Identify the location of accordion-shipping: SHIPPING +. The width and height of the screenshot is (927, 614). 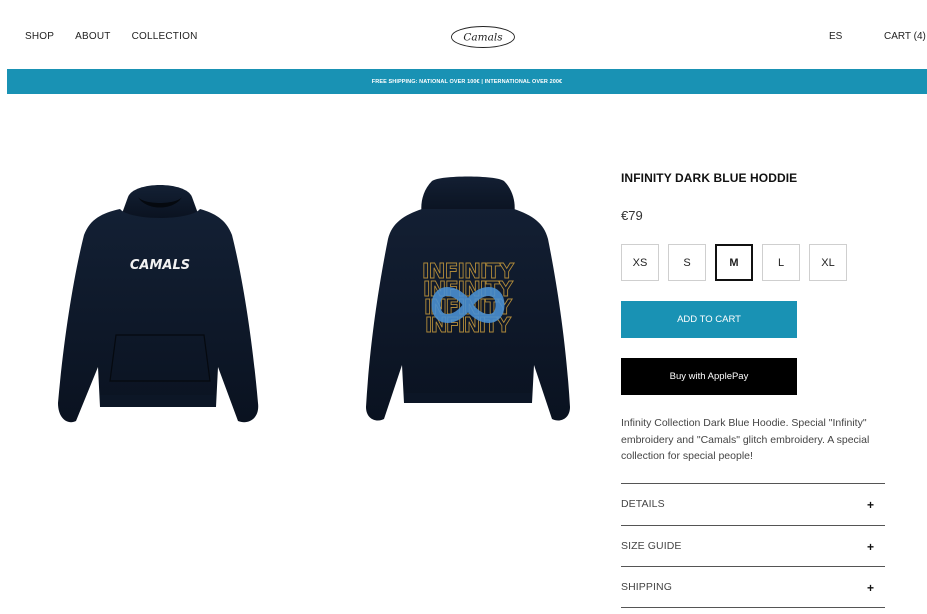
(753, 587).